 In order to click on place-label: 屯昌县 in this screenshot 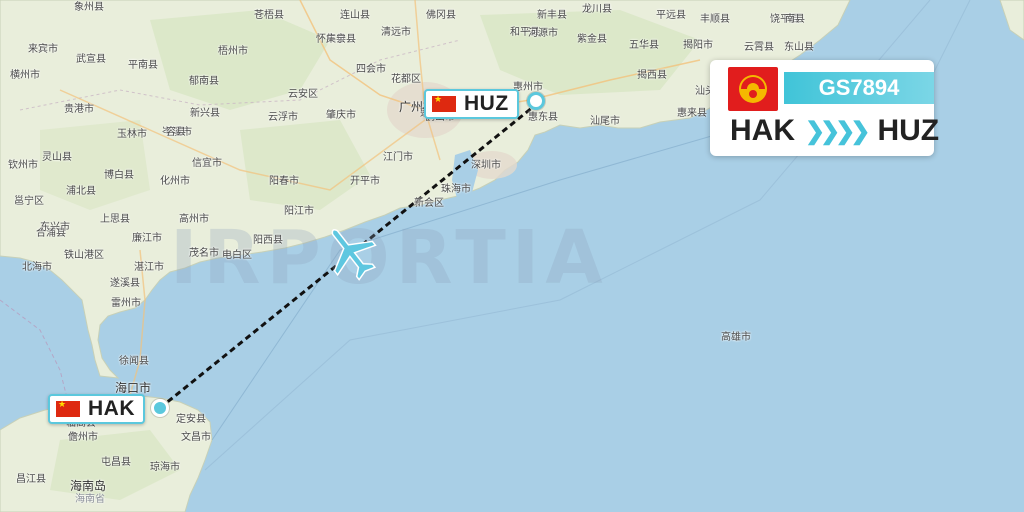, I will do `click(116, 462)`.